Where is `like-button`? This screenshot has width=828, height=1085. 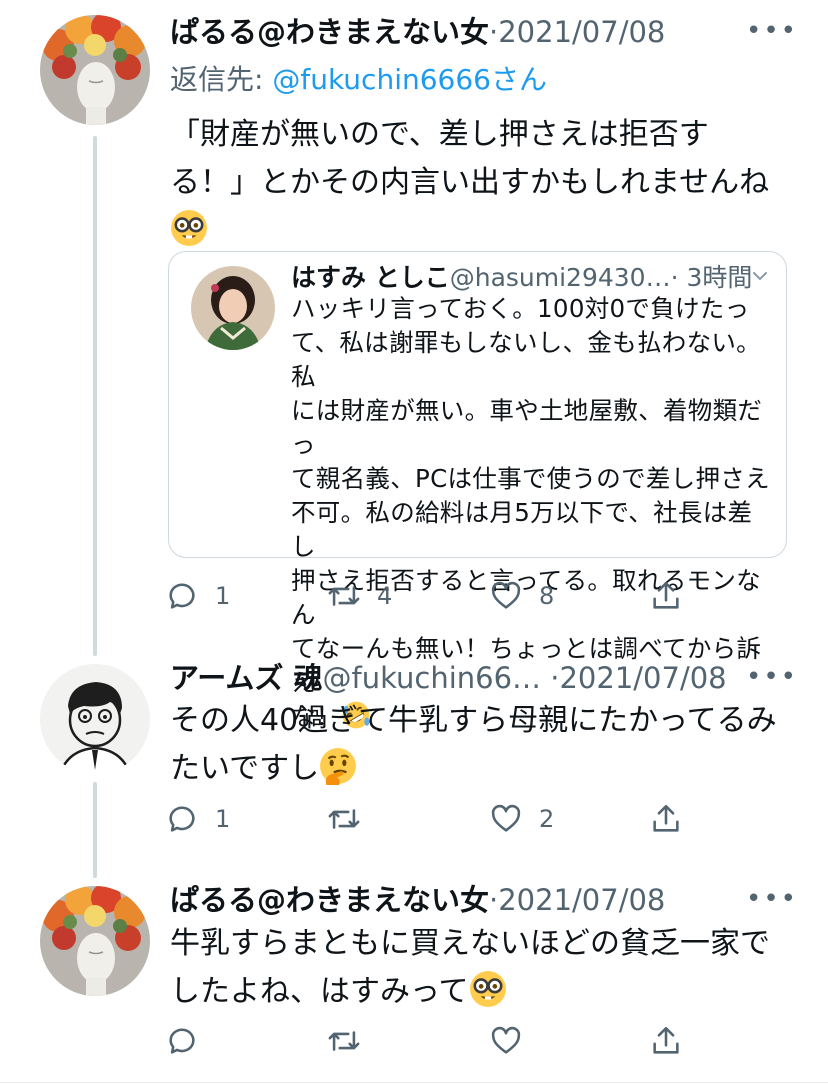
like-button is located at coordinates (514, 1041).